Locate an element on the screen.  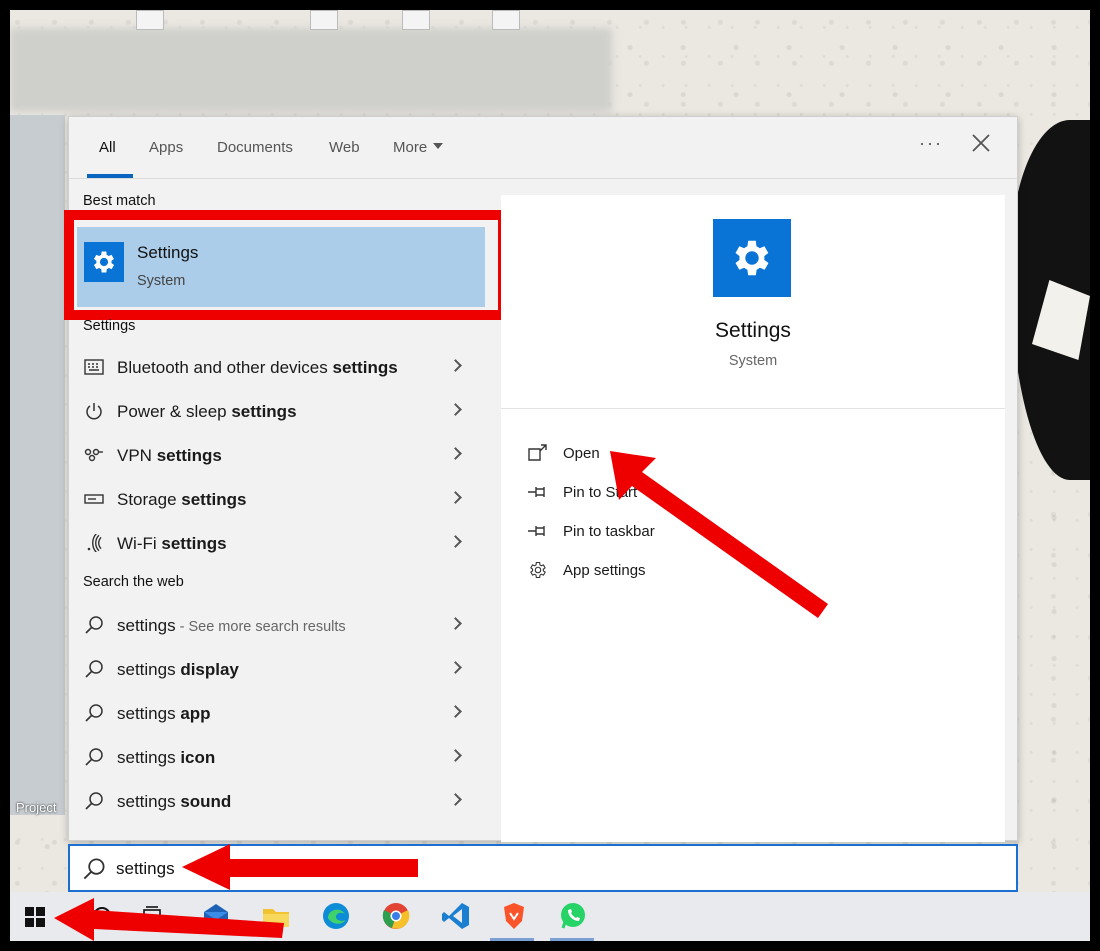
action-label: App settings is located at coordinates (604, 570).